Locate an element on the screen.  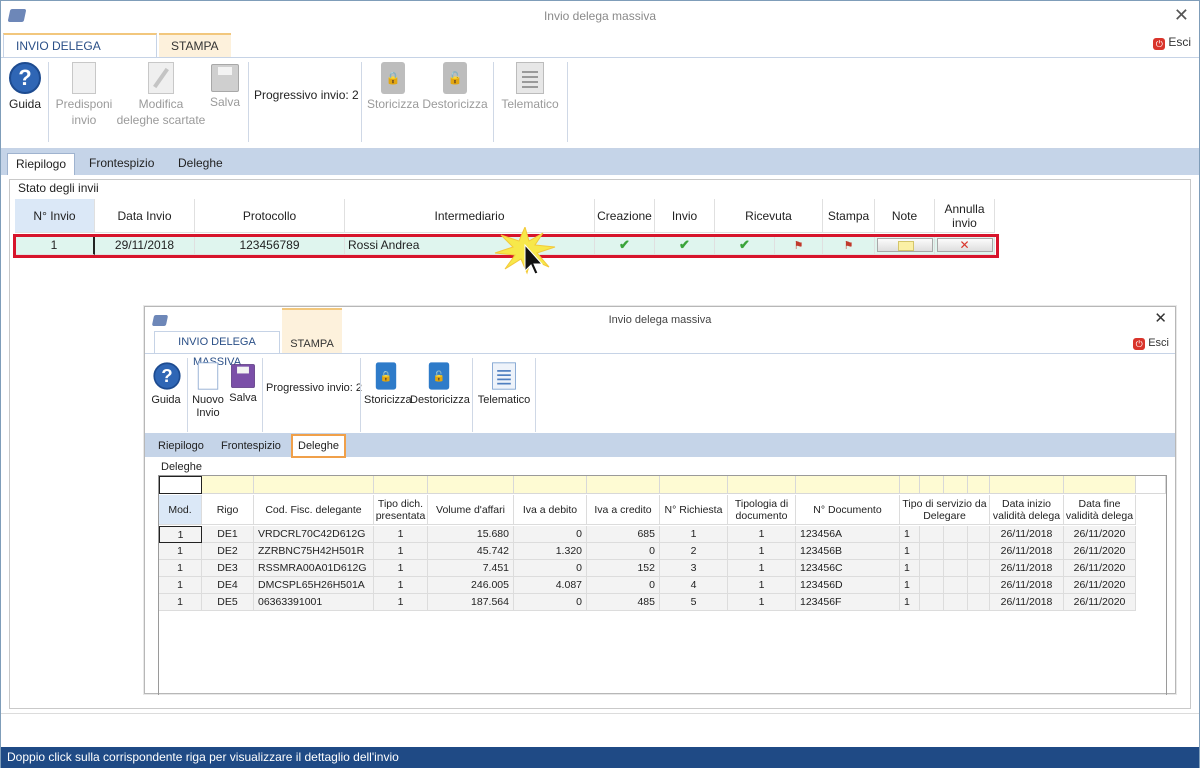
cell-ndoc: 123456D is located at coordinates (848, 585).